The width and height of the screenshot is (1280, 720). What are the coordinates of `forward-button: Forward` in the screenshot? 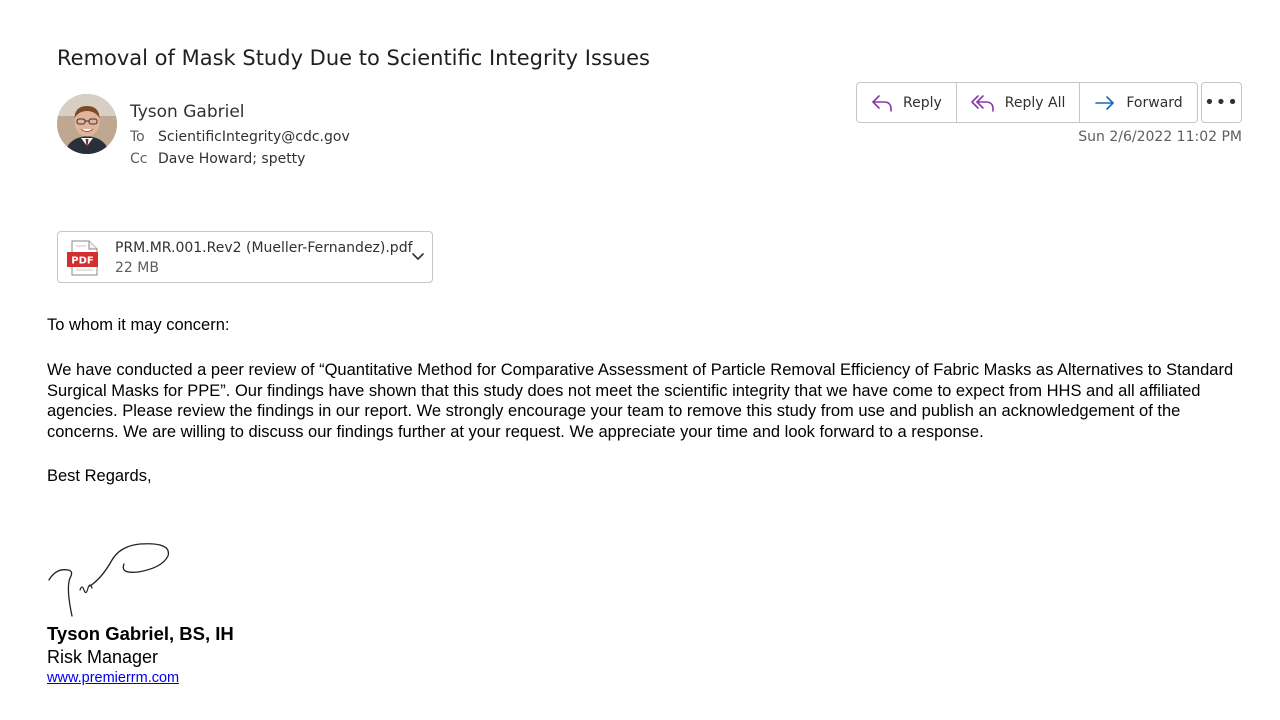 It's located at (1138, 102).